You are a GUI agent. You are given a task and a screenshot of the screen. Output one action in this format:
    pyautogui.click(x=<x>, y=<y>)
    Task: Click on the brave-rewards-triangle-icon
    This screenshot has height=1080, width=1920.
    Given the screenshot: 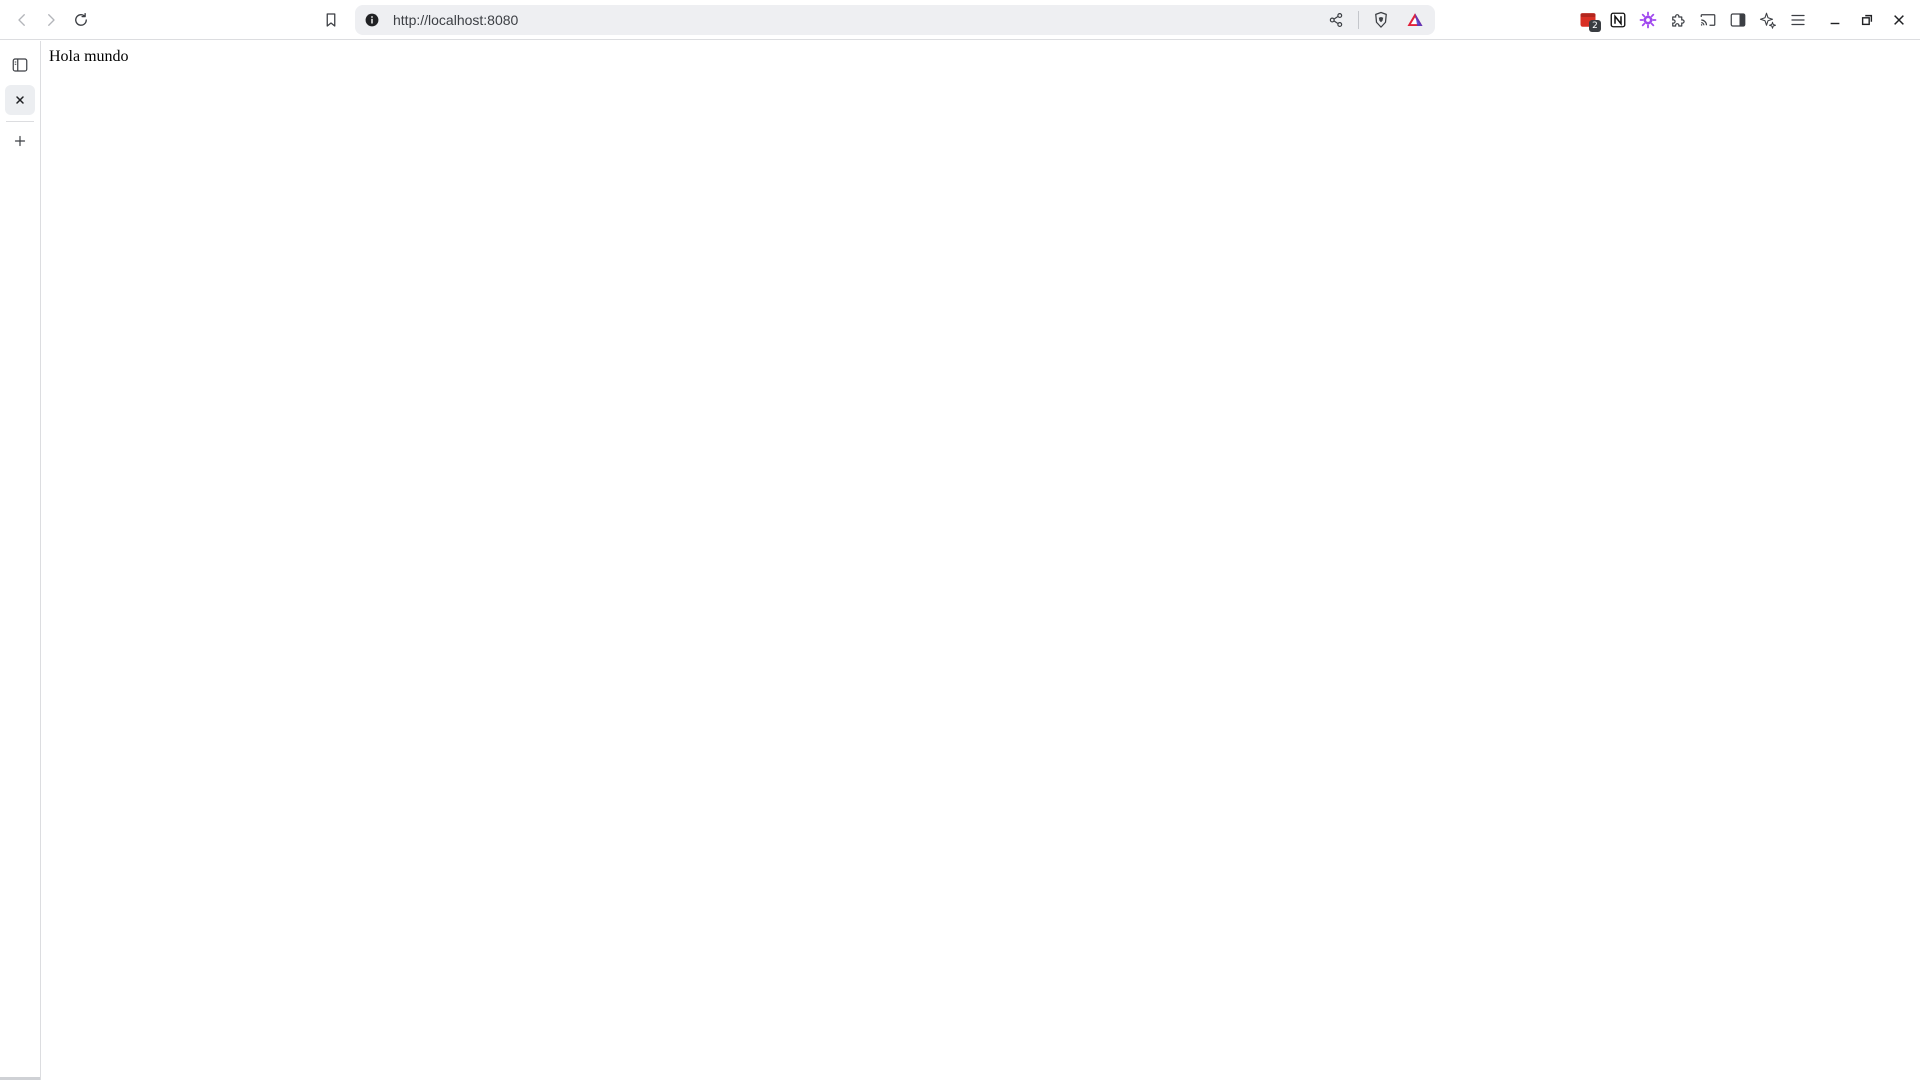 What is the action you would take?
    pyautogui.click(x=1415, y=19)
    